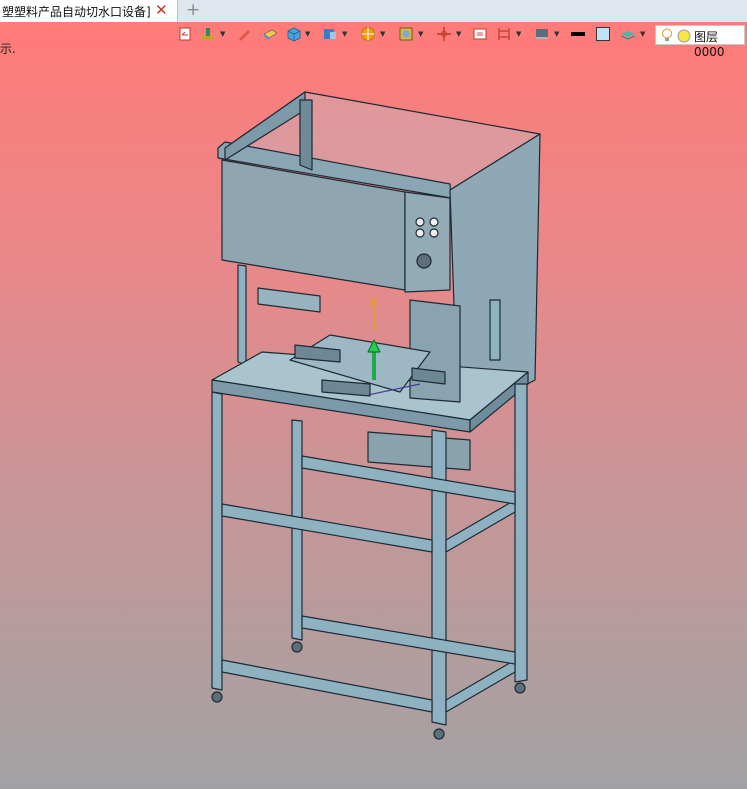 Image resolution: width=747 pixels, height=789 pixels. What do you see at coordinates (427, 242) in the screenshot?
I see `control-panel` at bounding box center [427, 242].